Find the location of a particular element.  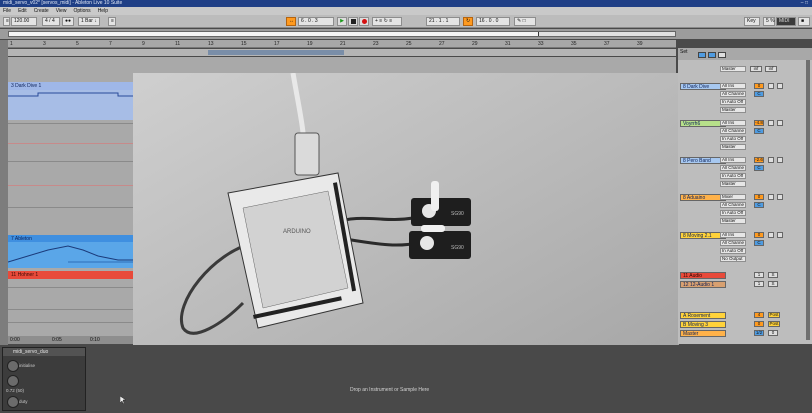

returns-toggle-icon is located at coordinates (722, 55).